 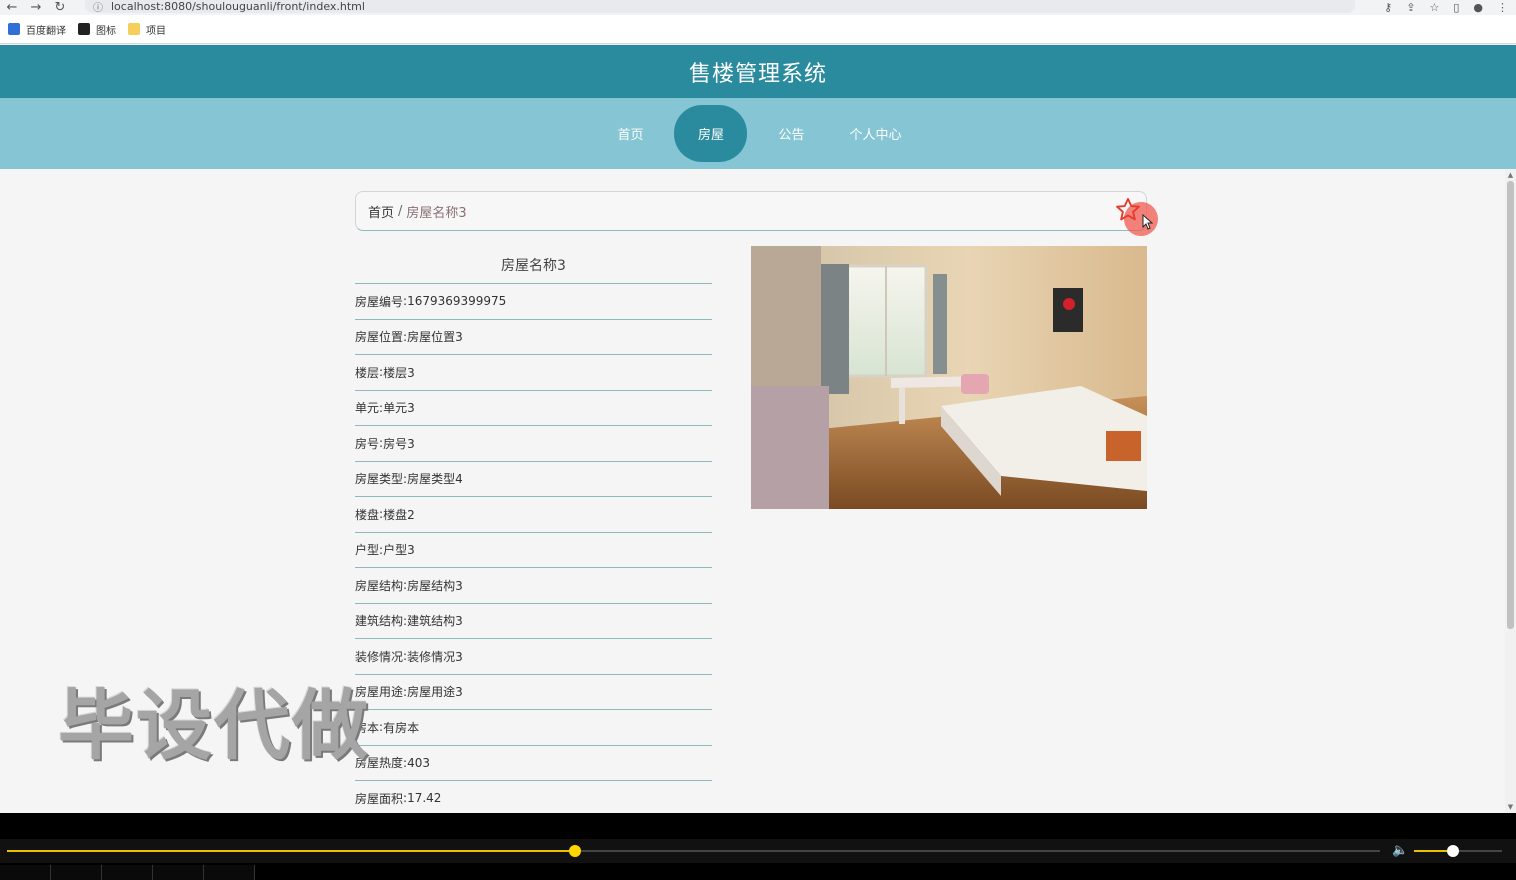 What do you see at coordinates (214, 725) in the screenshot?
I see `watermark-text: 毕设代做` at bounding box center [214, 725].